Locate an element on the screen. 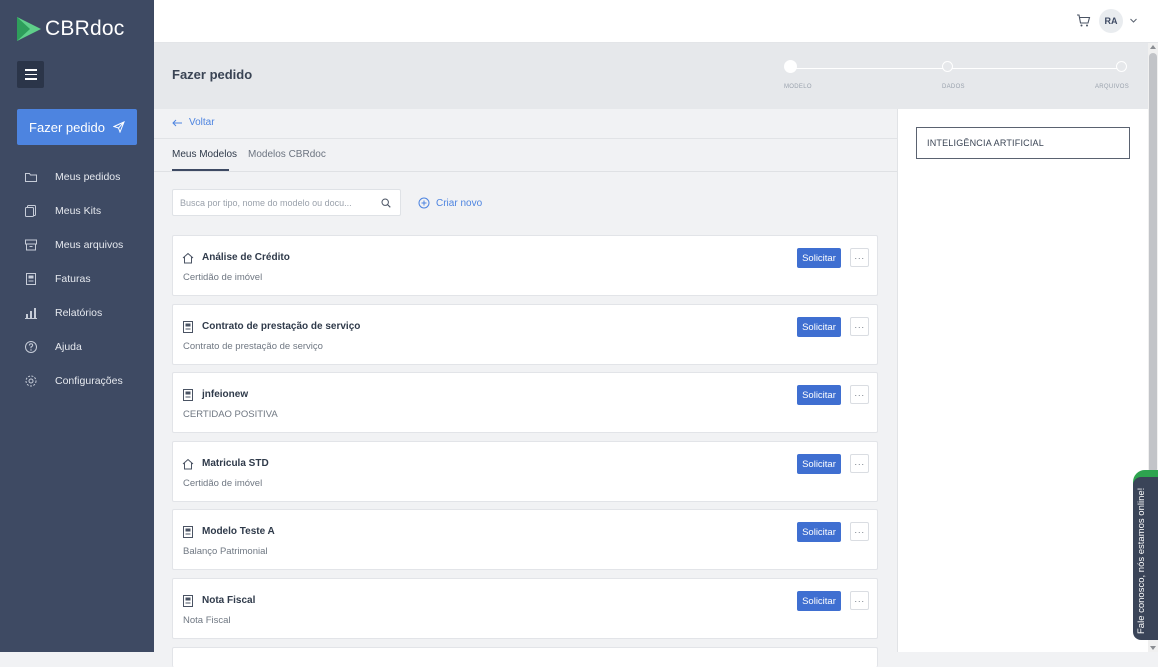 This screenshot has height=667, width=1158. model-card-title: Contrato de prestação de serviço is located at coordinates (281, 326).